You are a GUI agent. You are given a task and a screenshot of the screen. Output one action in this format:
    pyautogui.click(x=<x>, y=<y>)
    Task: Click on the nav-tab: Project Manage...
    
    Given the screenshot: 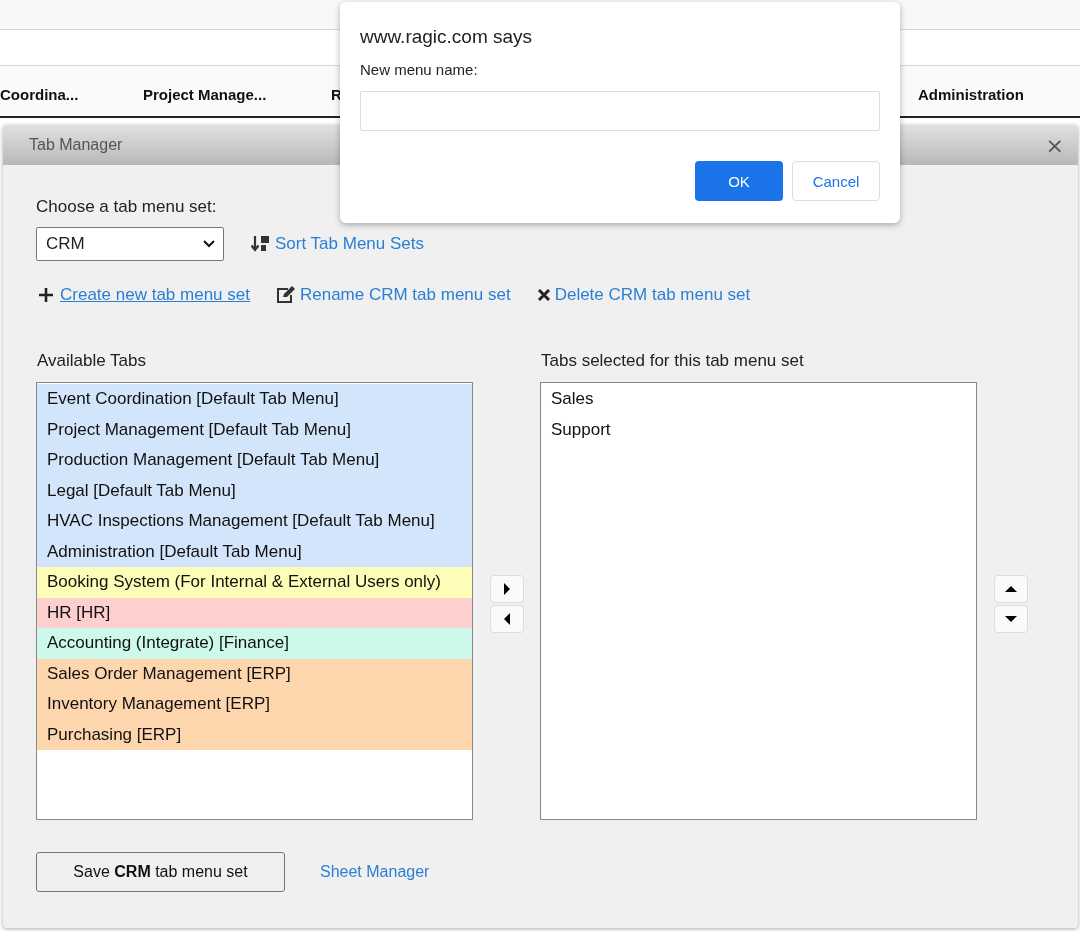 What is the action you would take?
    pyautogui.click(x=205, y=94)
    